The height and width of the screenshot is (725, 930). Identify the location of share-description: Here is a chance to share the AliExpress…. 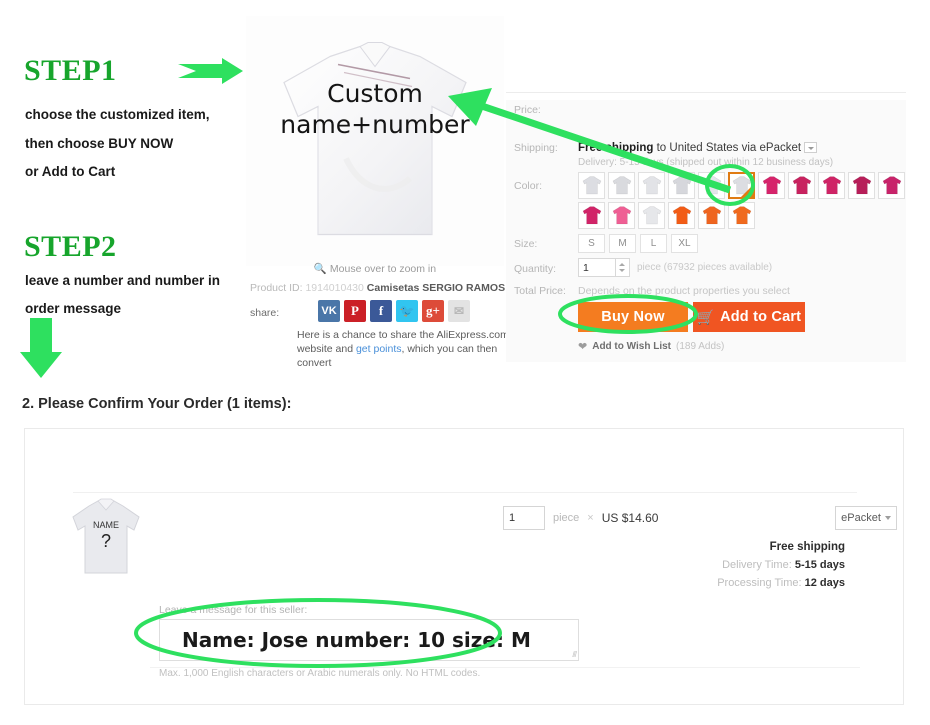
(404, 349).